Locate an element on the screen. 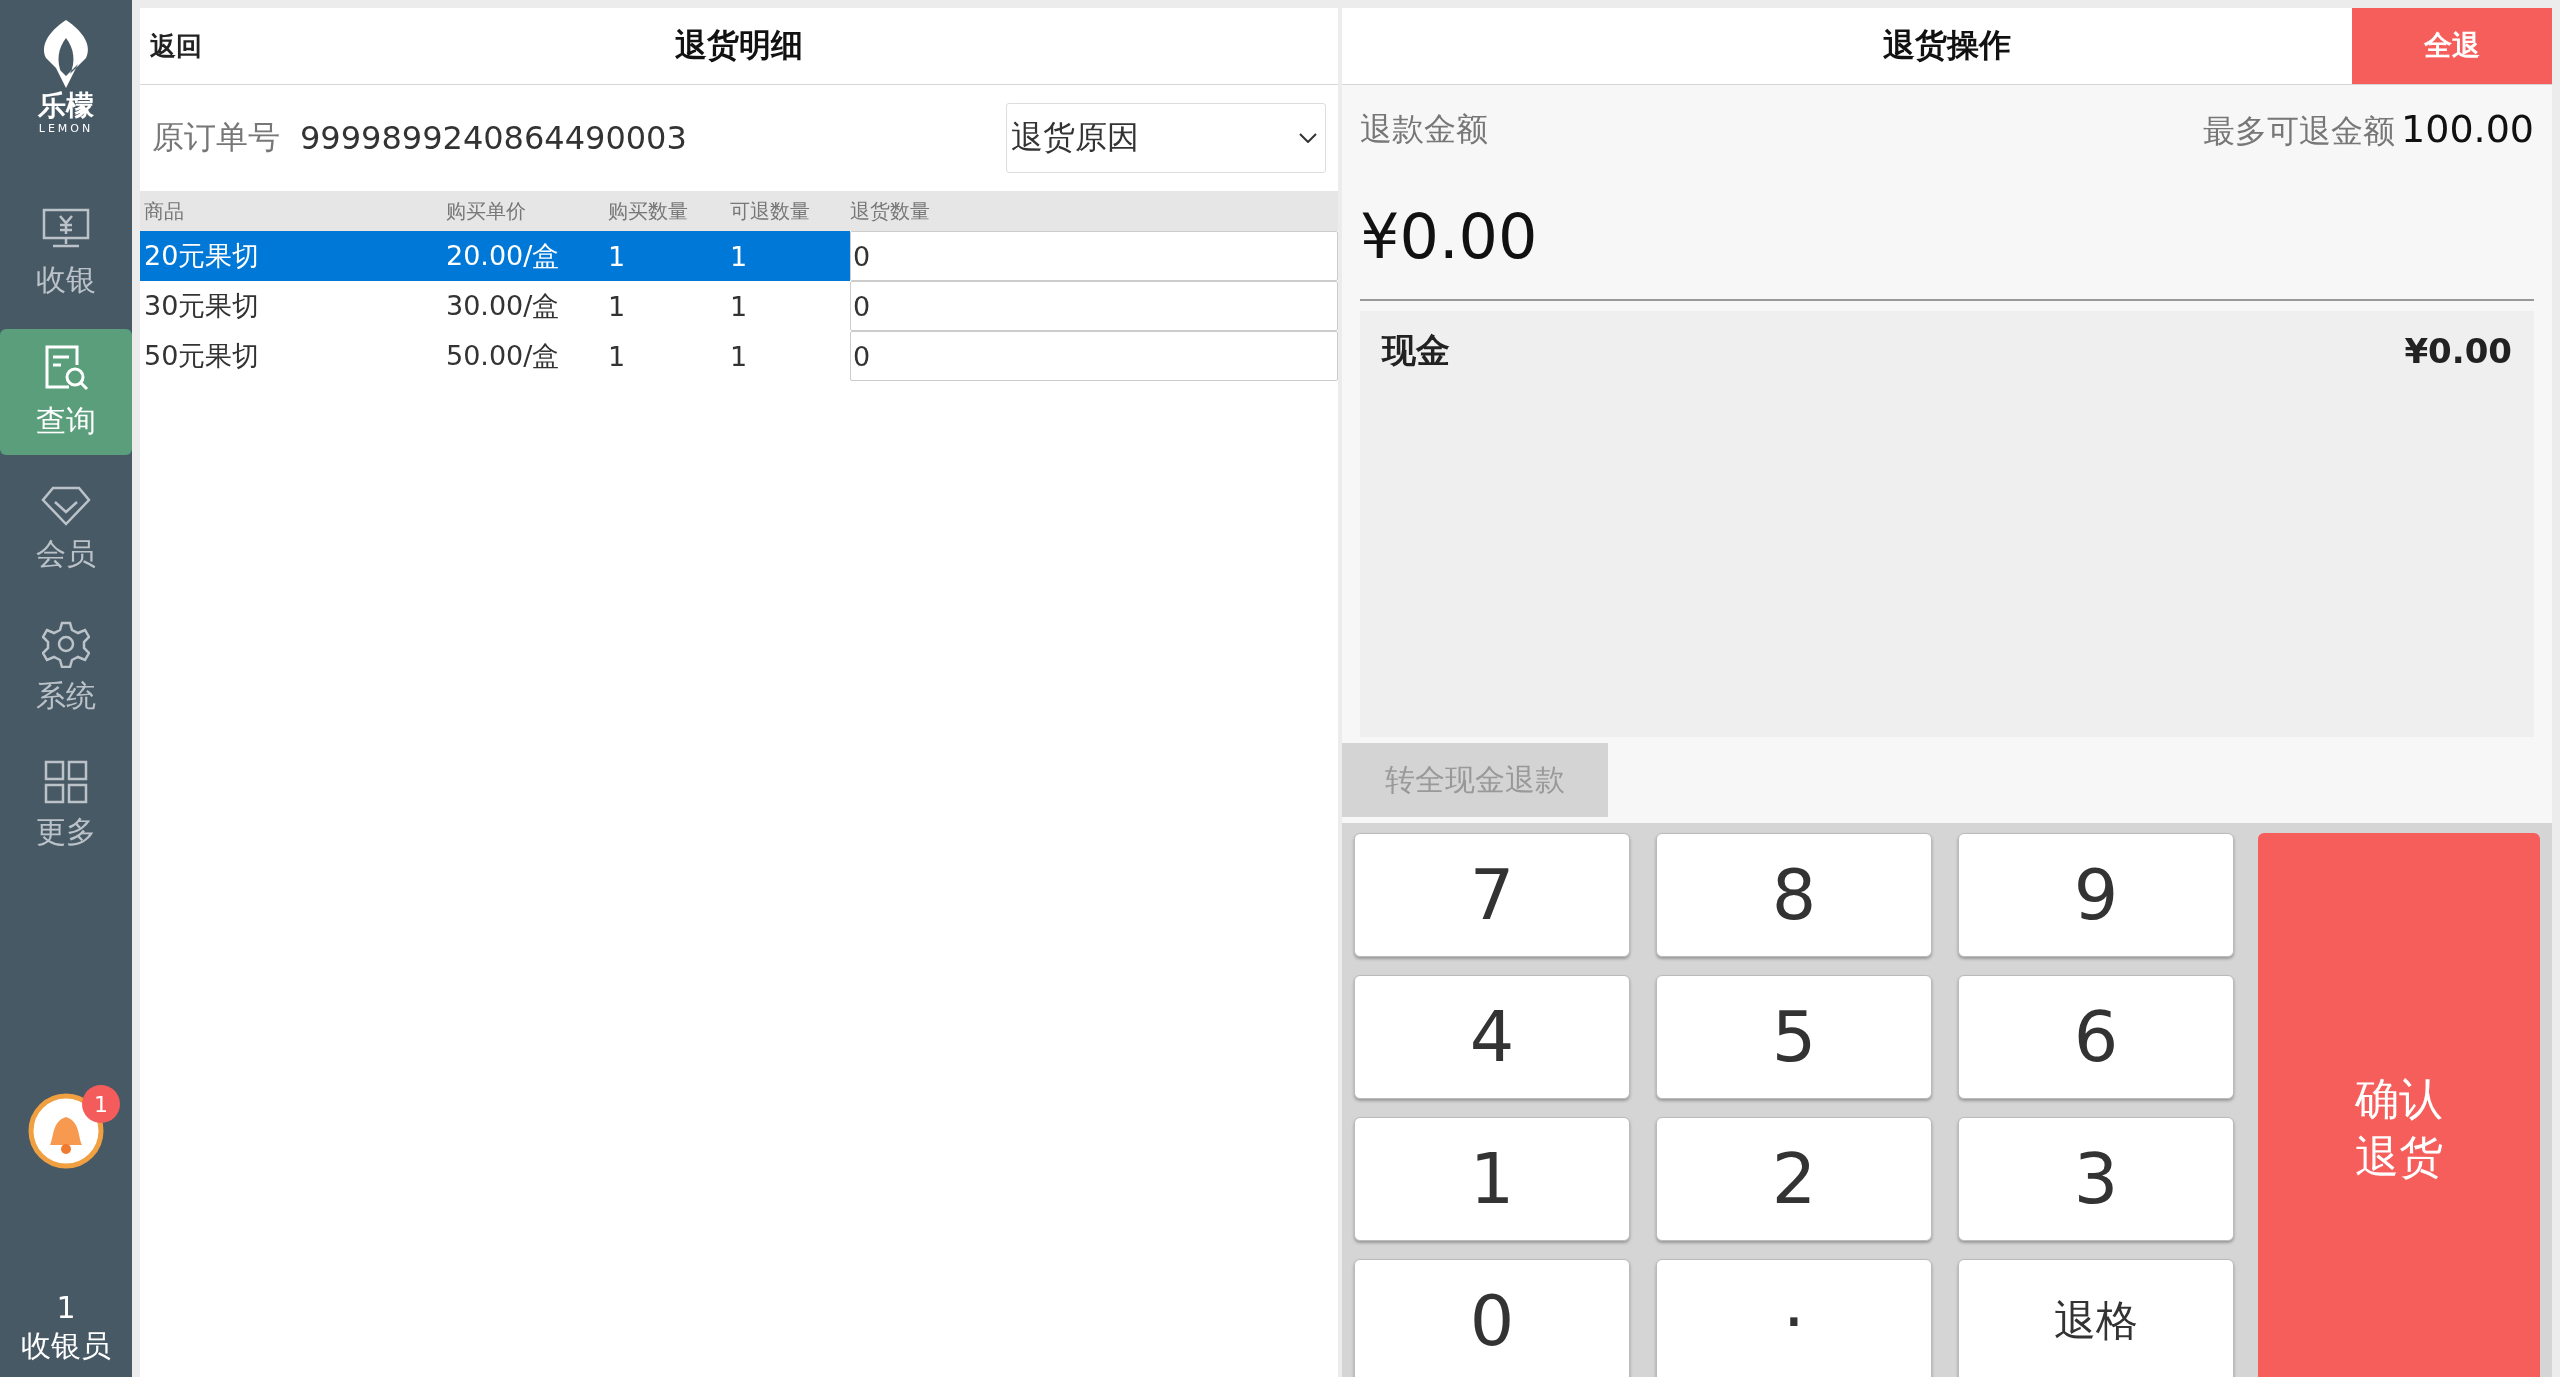 Image resolution: width=2560 pixels, height=1377 pixels. grid-icon is located at coordinates (66, 781).